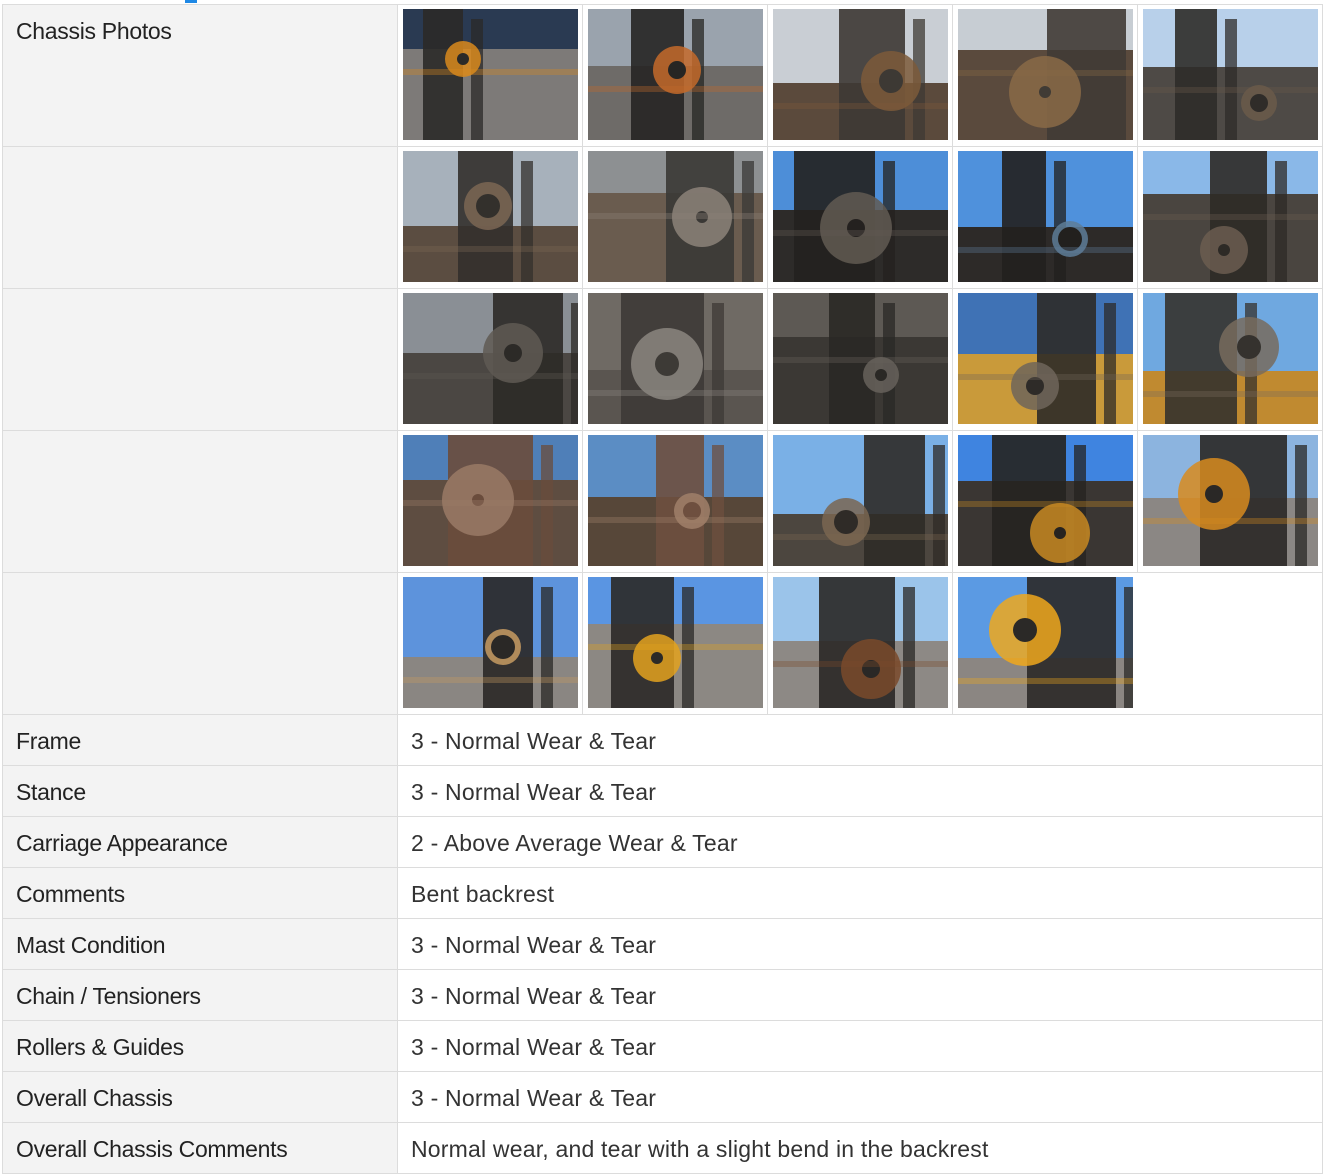 This screenshot has width=1326, height=1174. I want to click on field-row: Mast Condition 3 - Normal Wear & Tear, so click(662, 944).